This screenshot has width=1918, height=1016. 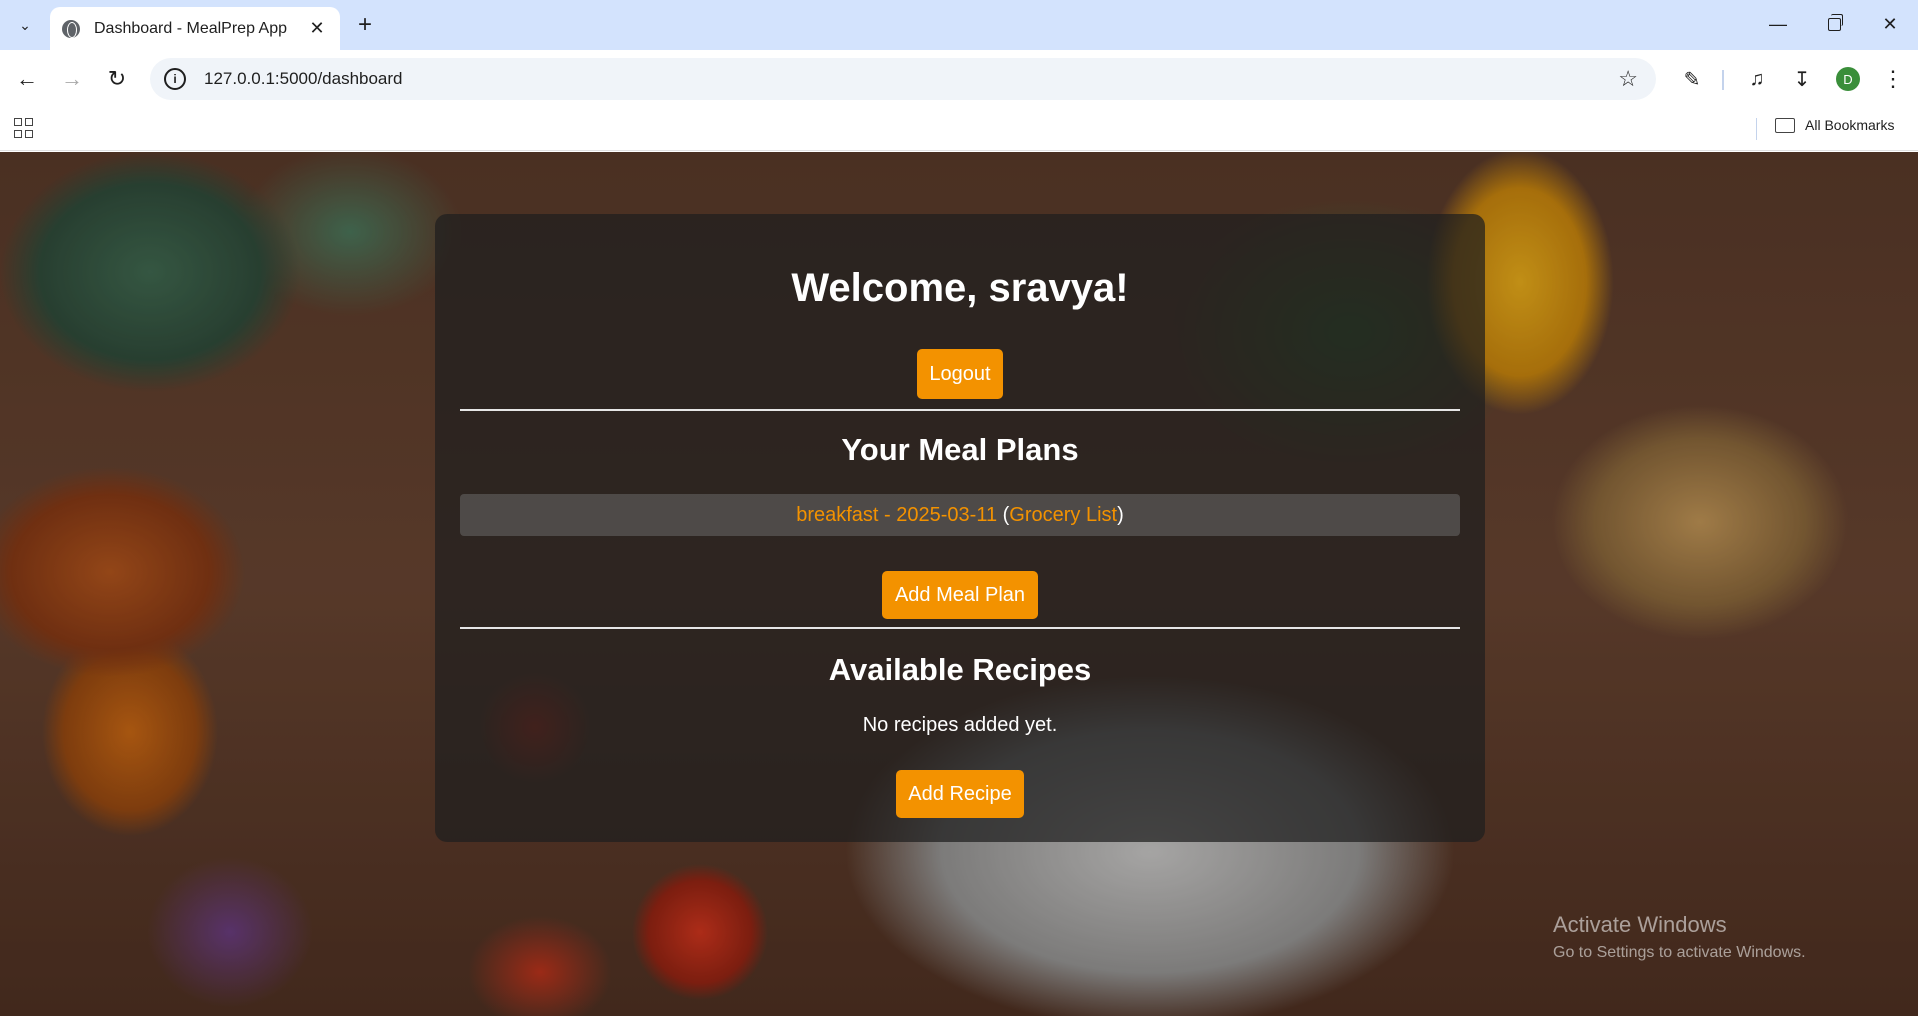 I want to click on download-icon: ↧, so click(x=1802, y=79).